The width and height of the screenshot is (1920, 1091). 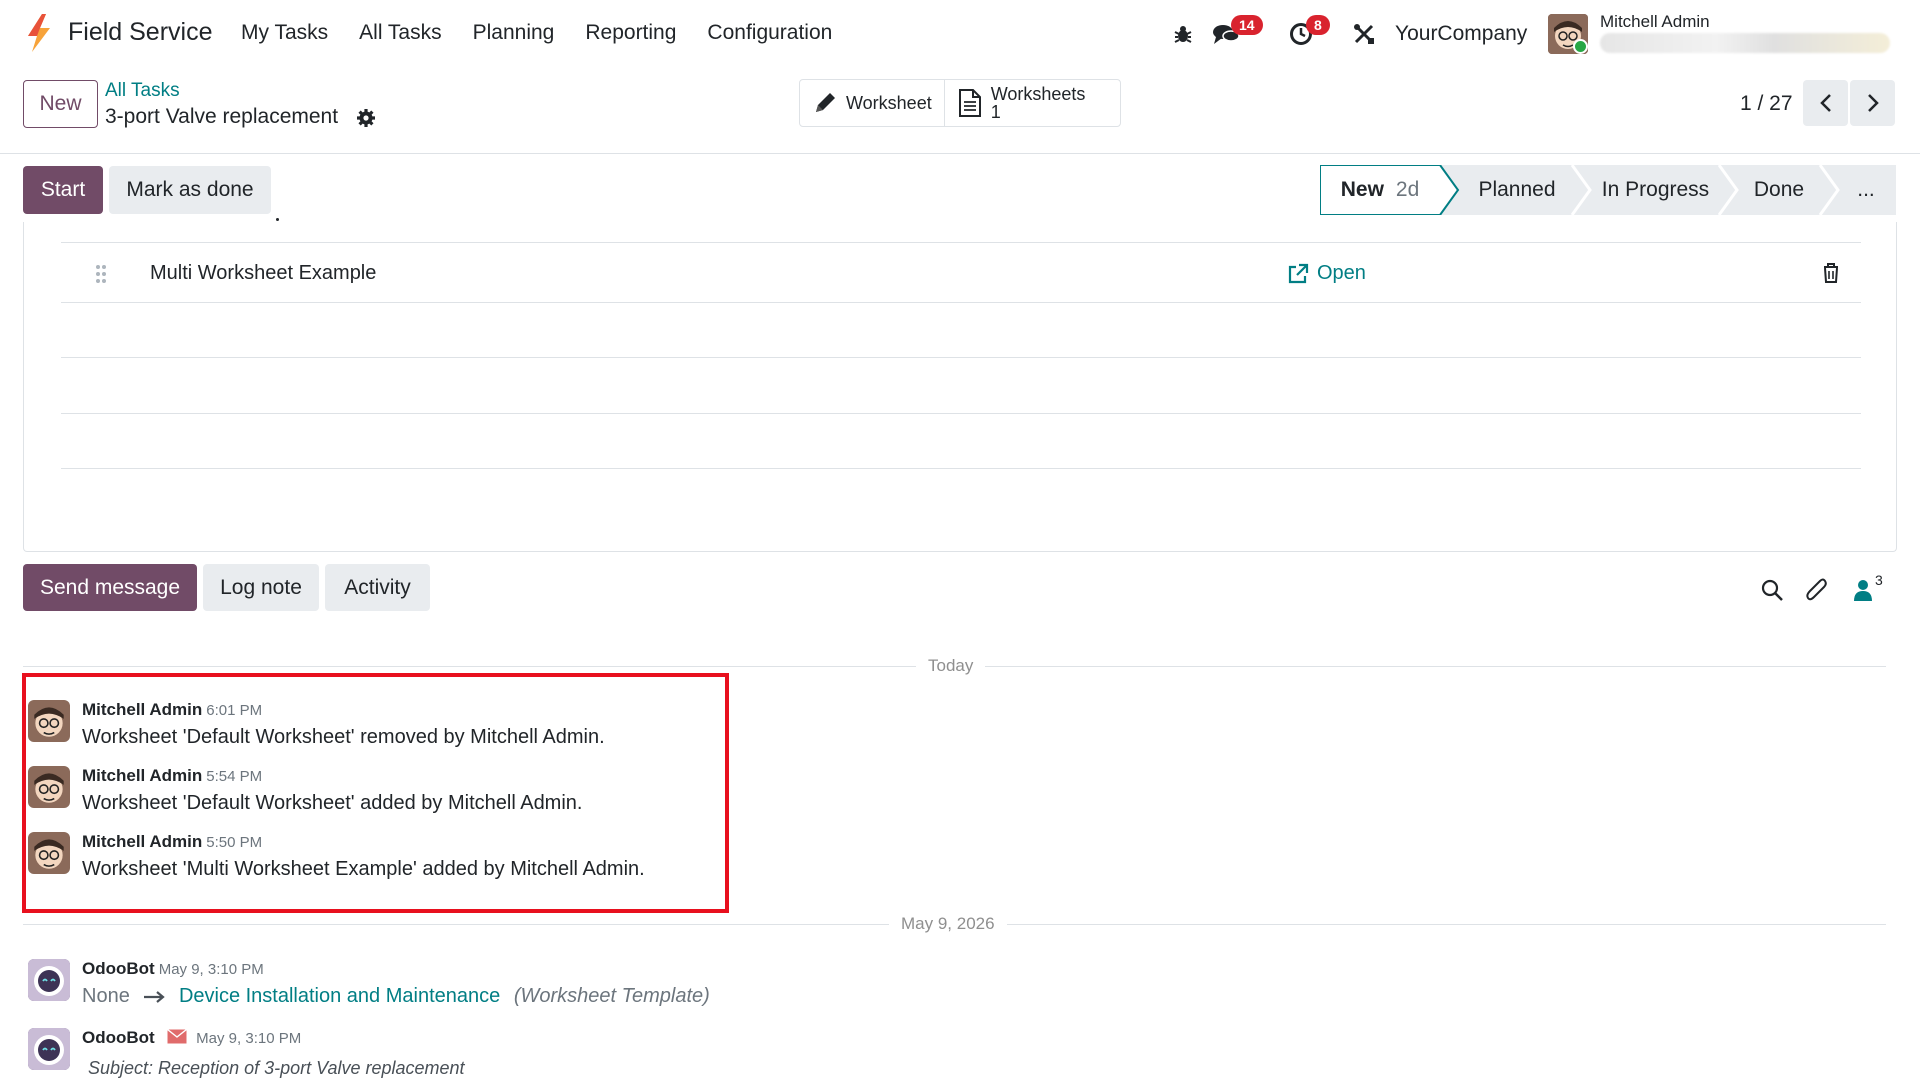 I want to click on start-button: Start, so click(x=63, y=190).